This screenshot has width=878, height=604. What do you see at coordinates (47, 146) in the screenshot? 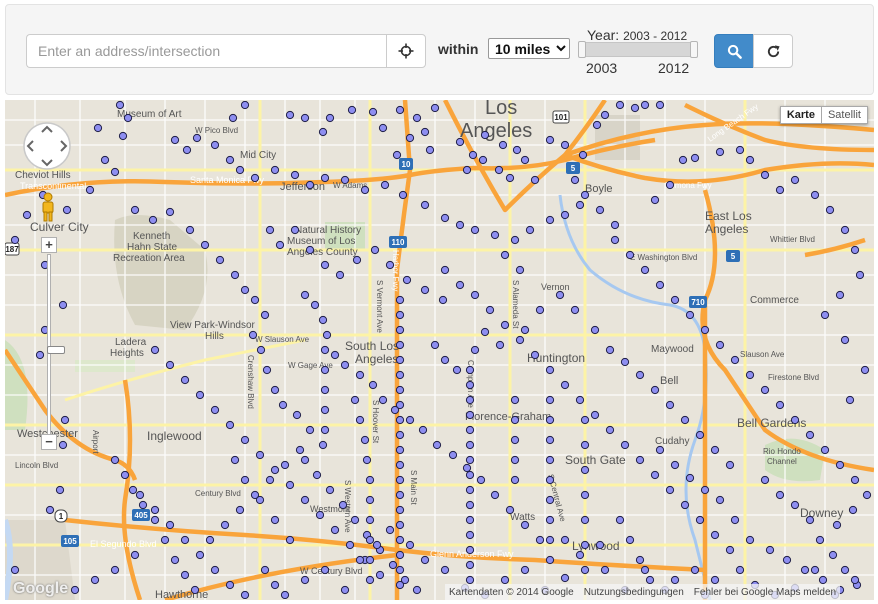
I see `pan-control` at bounding box center [47, 146].